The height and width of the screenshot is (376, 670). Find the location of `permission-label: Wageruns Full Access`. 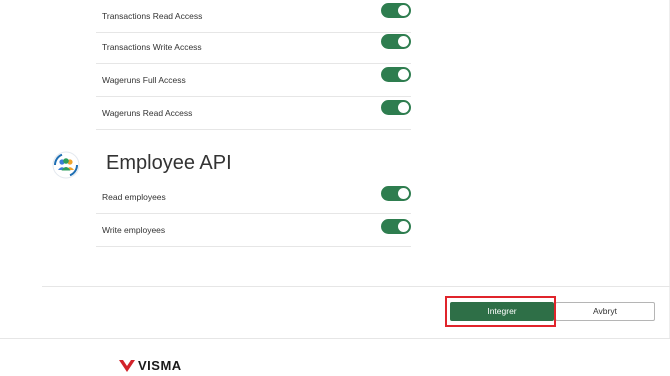

permission-label: Wageruns Full Access is located at coordinates (144, 80).